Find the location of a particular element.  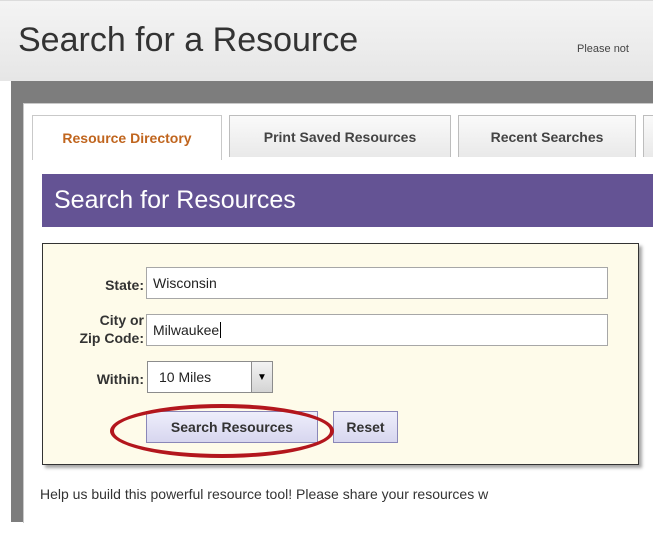

section-header: Search for Resources is located at coordinates (347, 200).